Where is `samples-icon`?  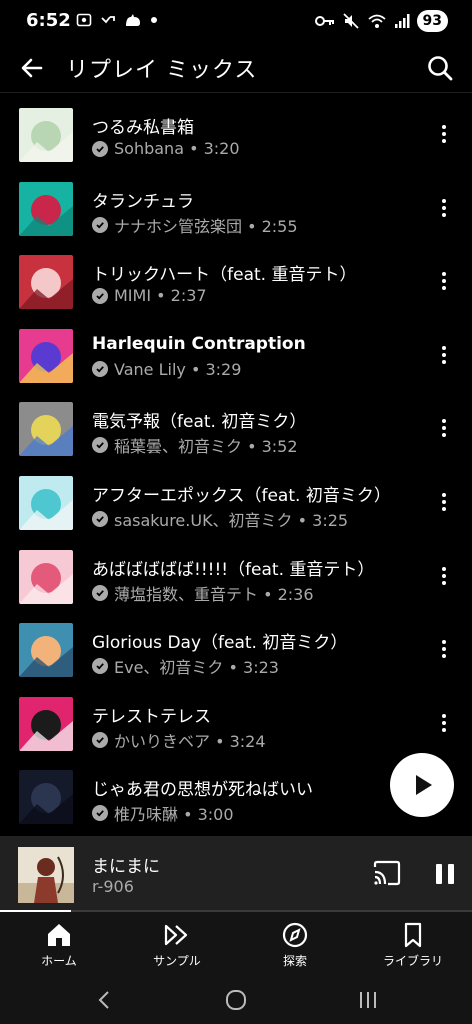
samples-icon is located at coordinates (176, 935).